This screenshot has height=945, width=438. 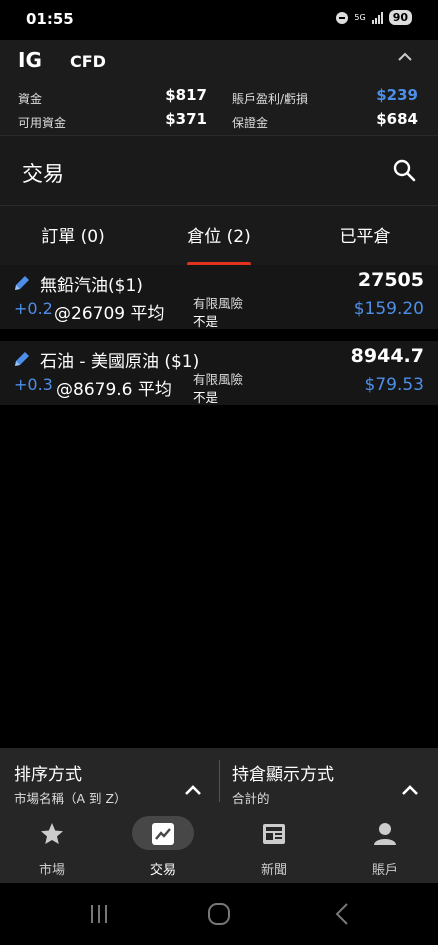 What do you see at coordinates (162, 870) in the screenshot?
I see `nav-label: 交易` at bounding box center [162, 870].